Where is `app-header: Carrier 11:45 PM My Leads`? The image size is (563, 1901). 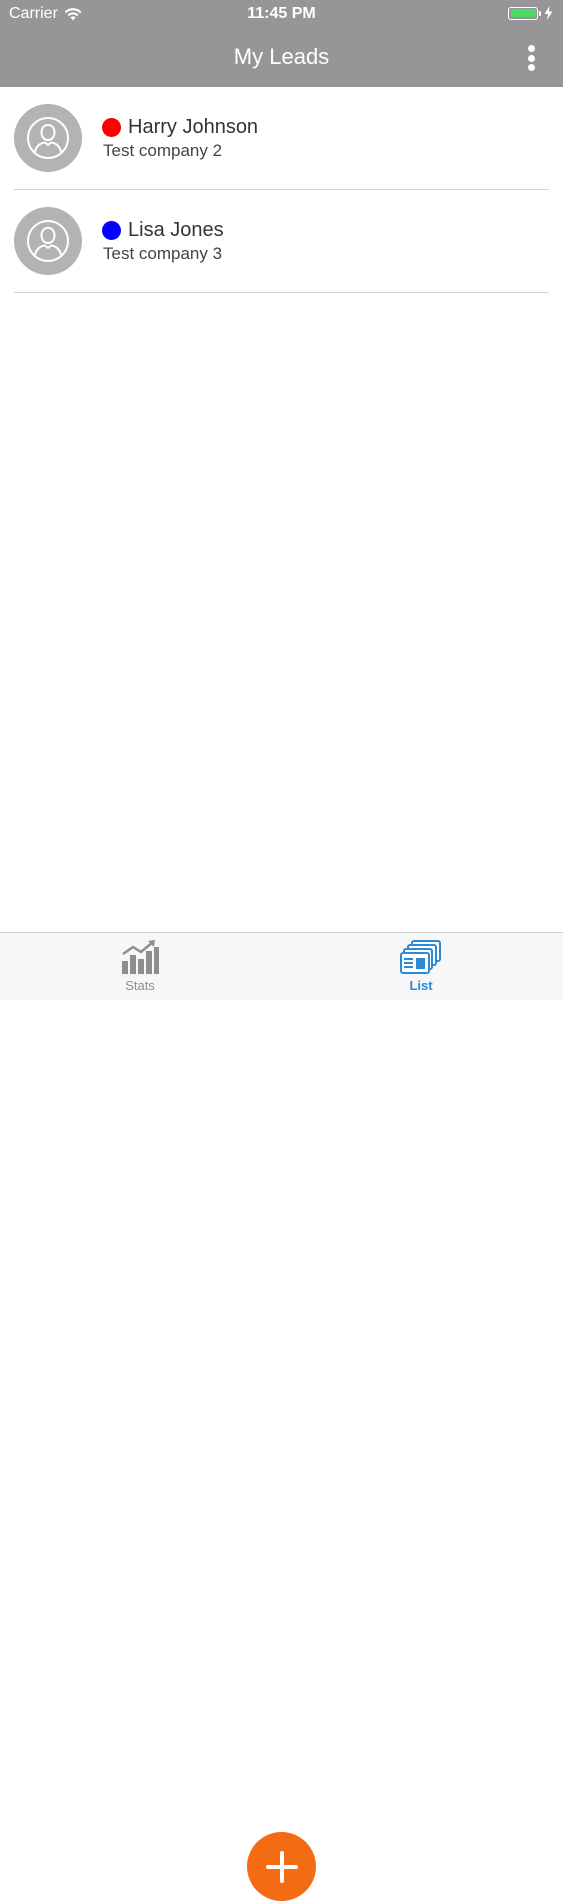
app-header: Carrier 11:45 PM My Leads is located at coordinates (281, 43).